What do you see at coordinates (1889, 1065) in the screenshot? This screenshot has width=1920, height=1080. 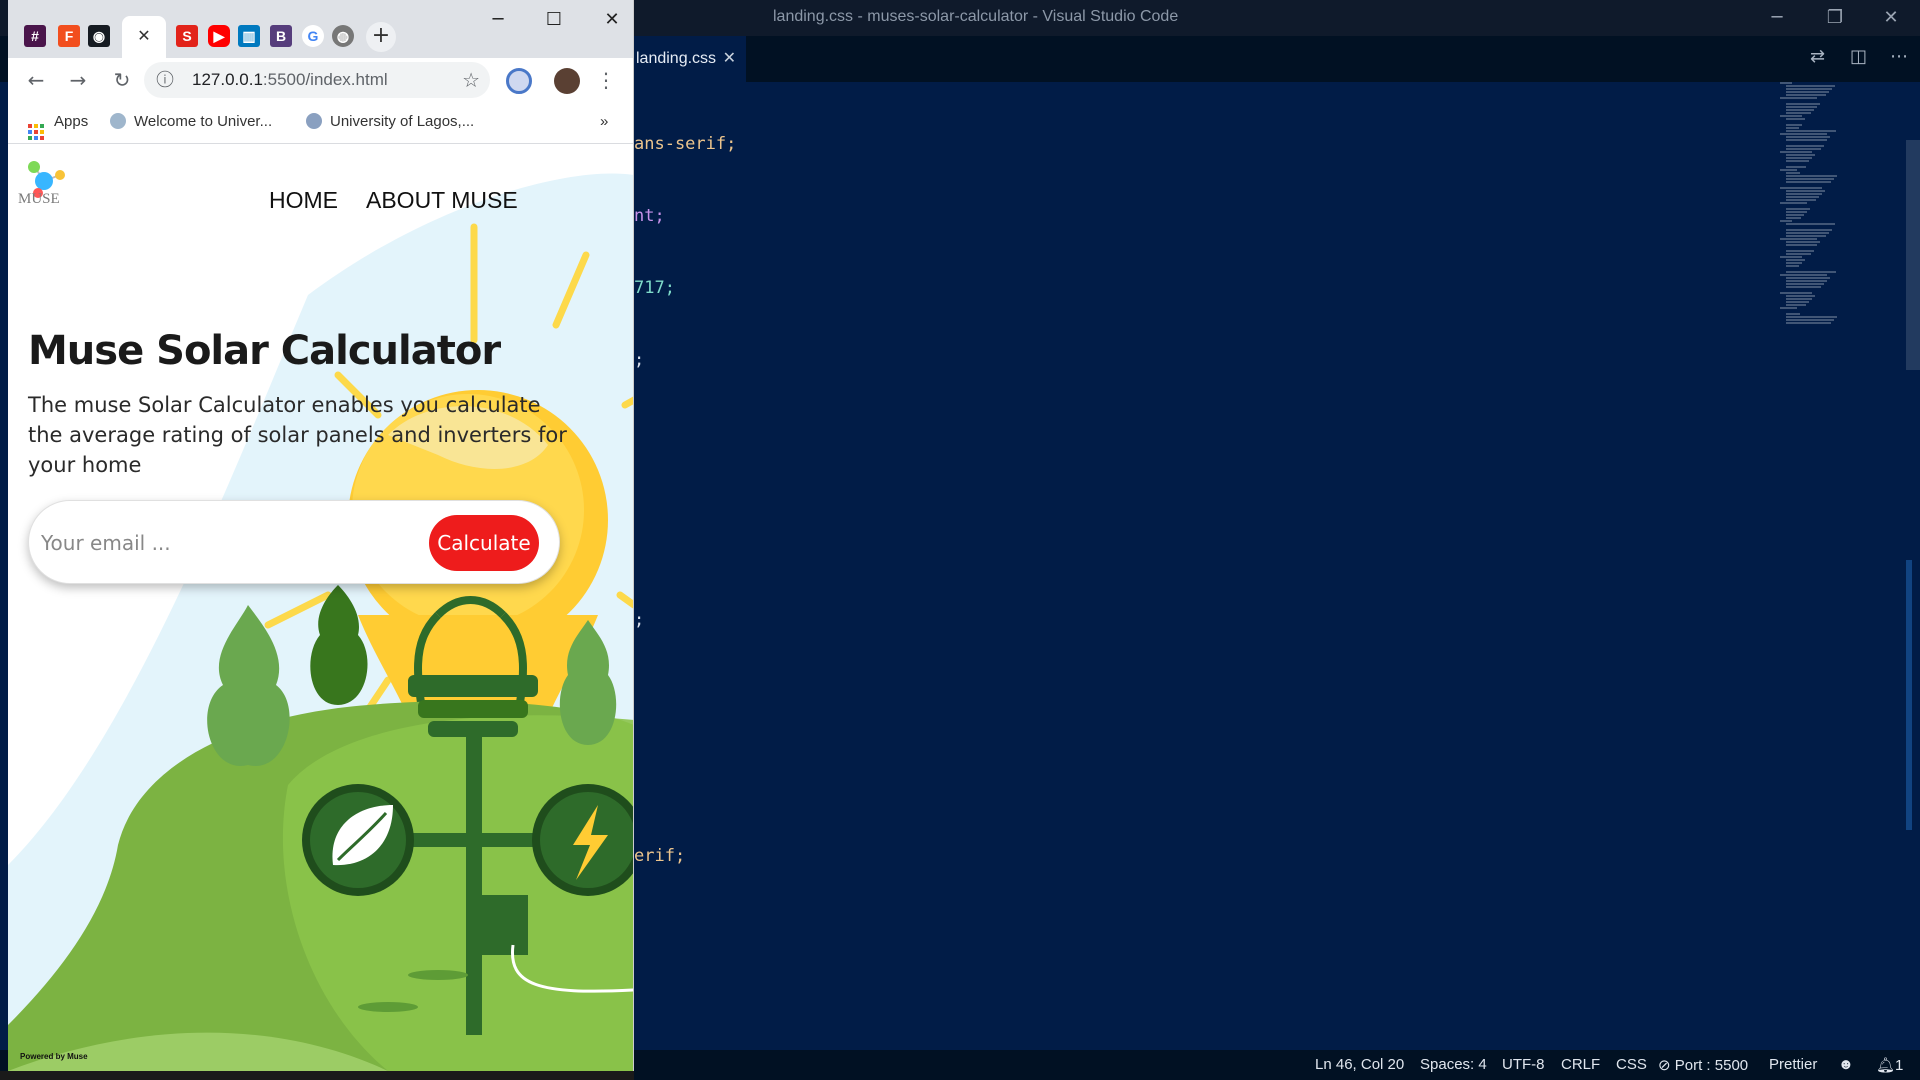 I see `status-notifications: 🔔︎1` at bounding box center [1889, 1065].